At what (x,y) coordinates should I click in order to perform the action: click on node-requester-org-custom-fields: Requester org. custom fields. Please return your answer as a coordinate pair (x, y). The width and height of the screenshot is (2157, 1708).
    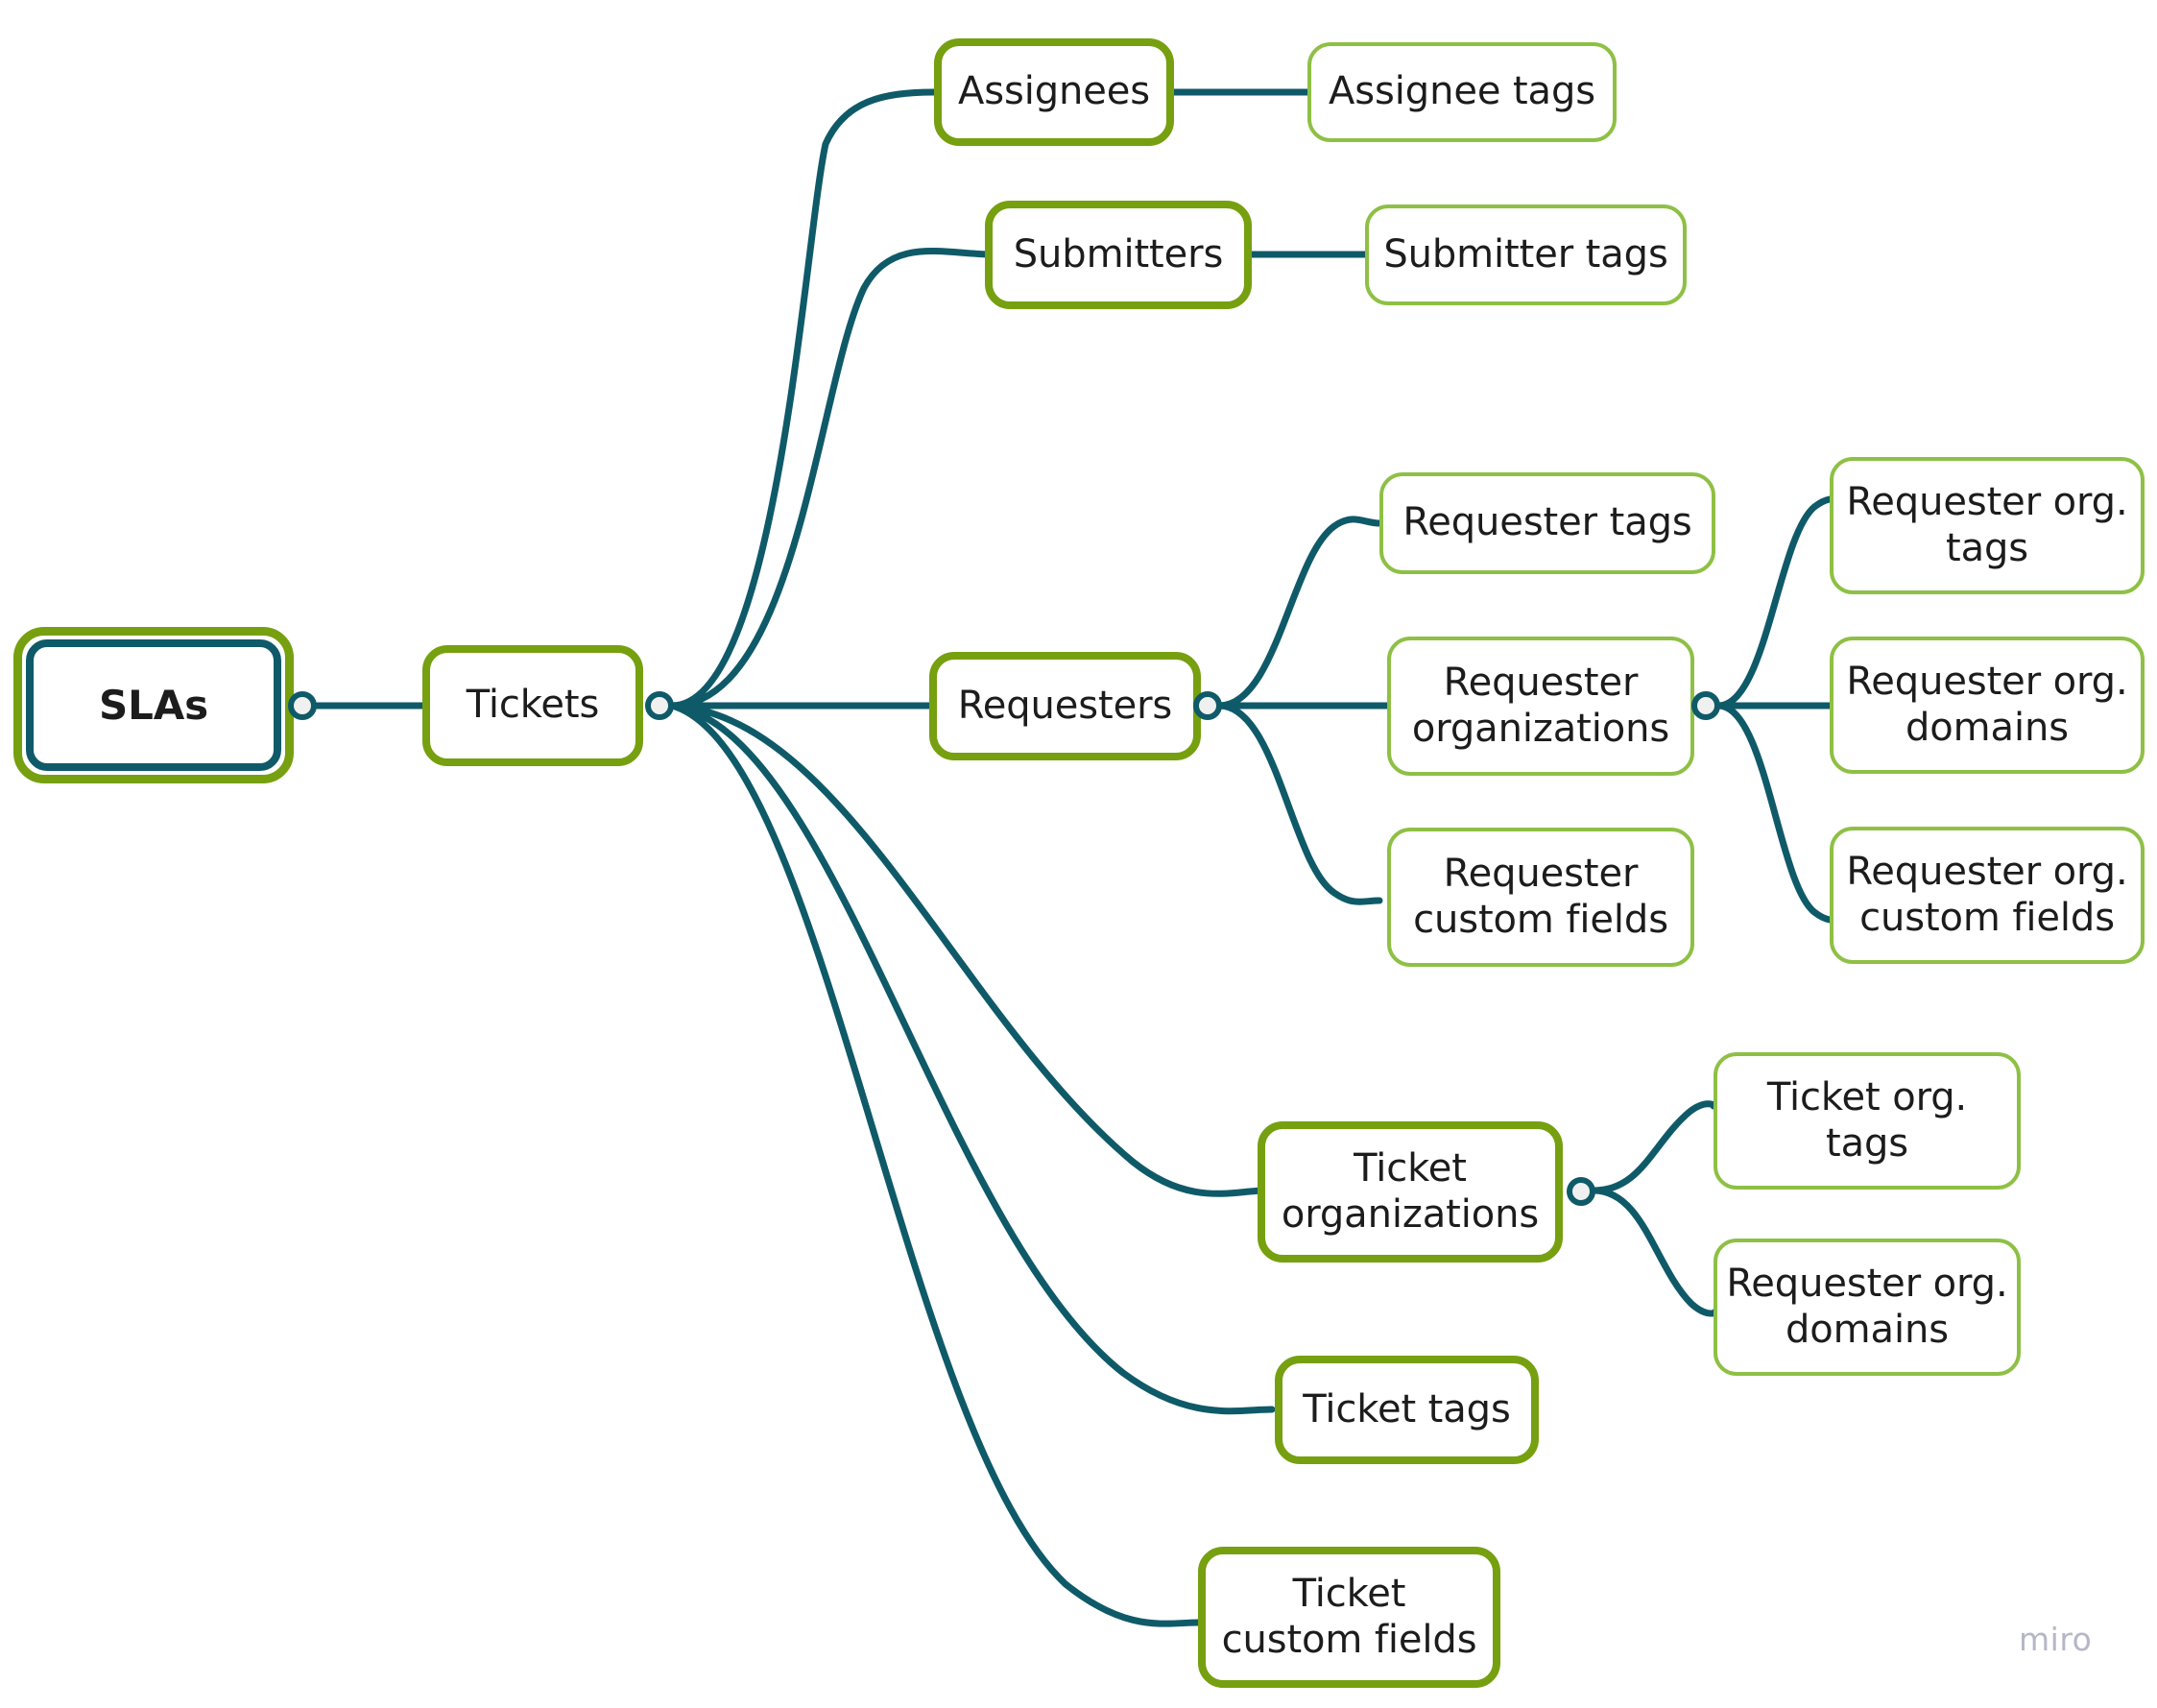
    Looking at the image, I should click on (1987, 895).